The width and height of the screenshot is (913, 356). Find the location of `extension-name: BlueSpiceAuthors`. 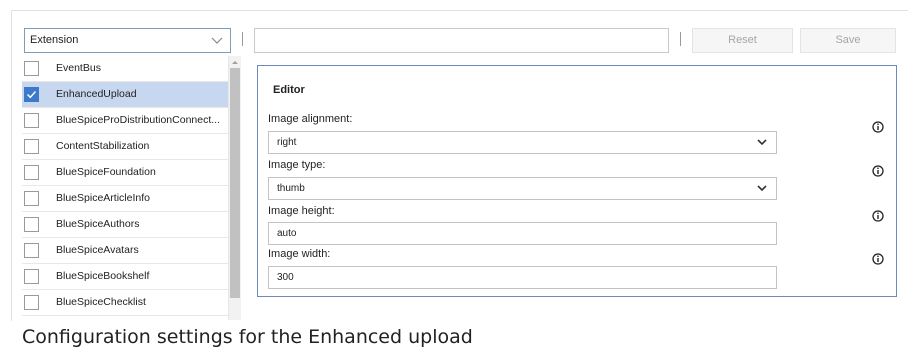

extension-name: BlueSpiceAuthors is located at coordinates (98, 224).